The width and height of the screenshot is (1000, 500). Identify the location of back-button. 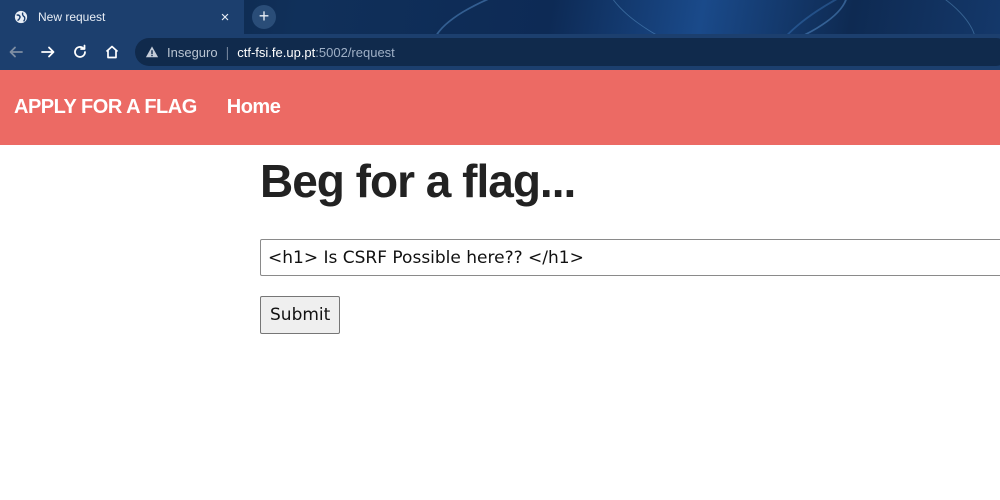
(16, 52).